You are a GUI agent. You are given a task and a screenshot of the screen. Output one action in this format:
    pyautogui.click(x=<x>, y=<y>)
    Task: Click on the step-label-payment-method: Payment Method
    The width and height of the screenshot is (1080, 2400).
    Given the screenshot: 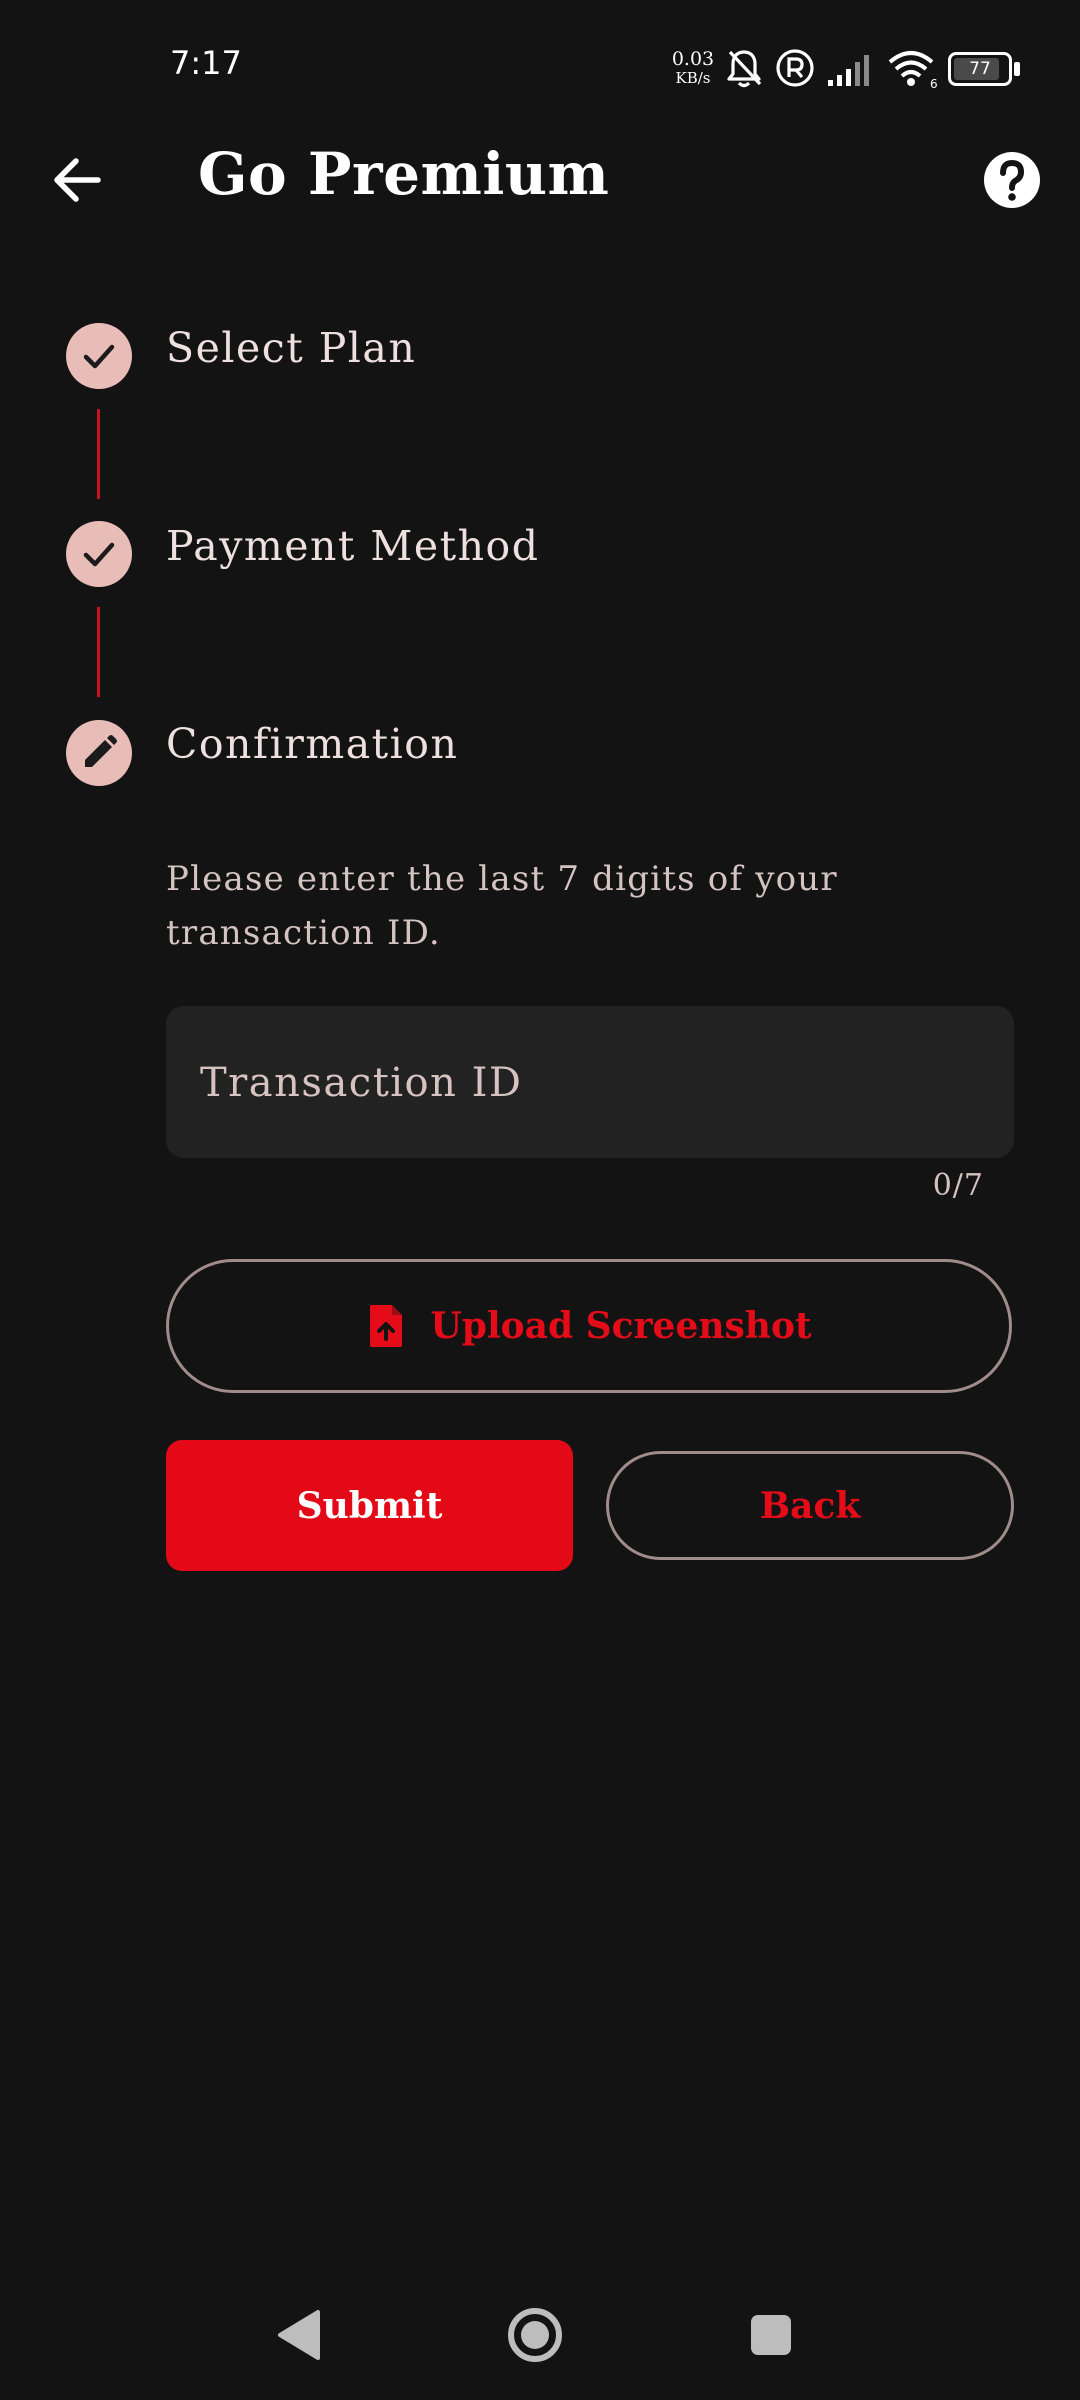 What is the action you would take?
    pyautogui.click(x=353, y=546)
    